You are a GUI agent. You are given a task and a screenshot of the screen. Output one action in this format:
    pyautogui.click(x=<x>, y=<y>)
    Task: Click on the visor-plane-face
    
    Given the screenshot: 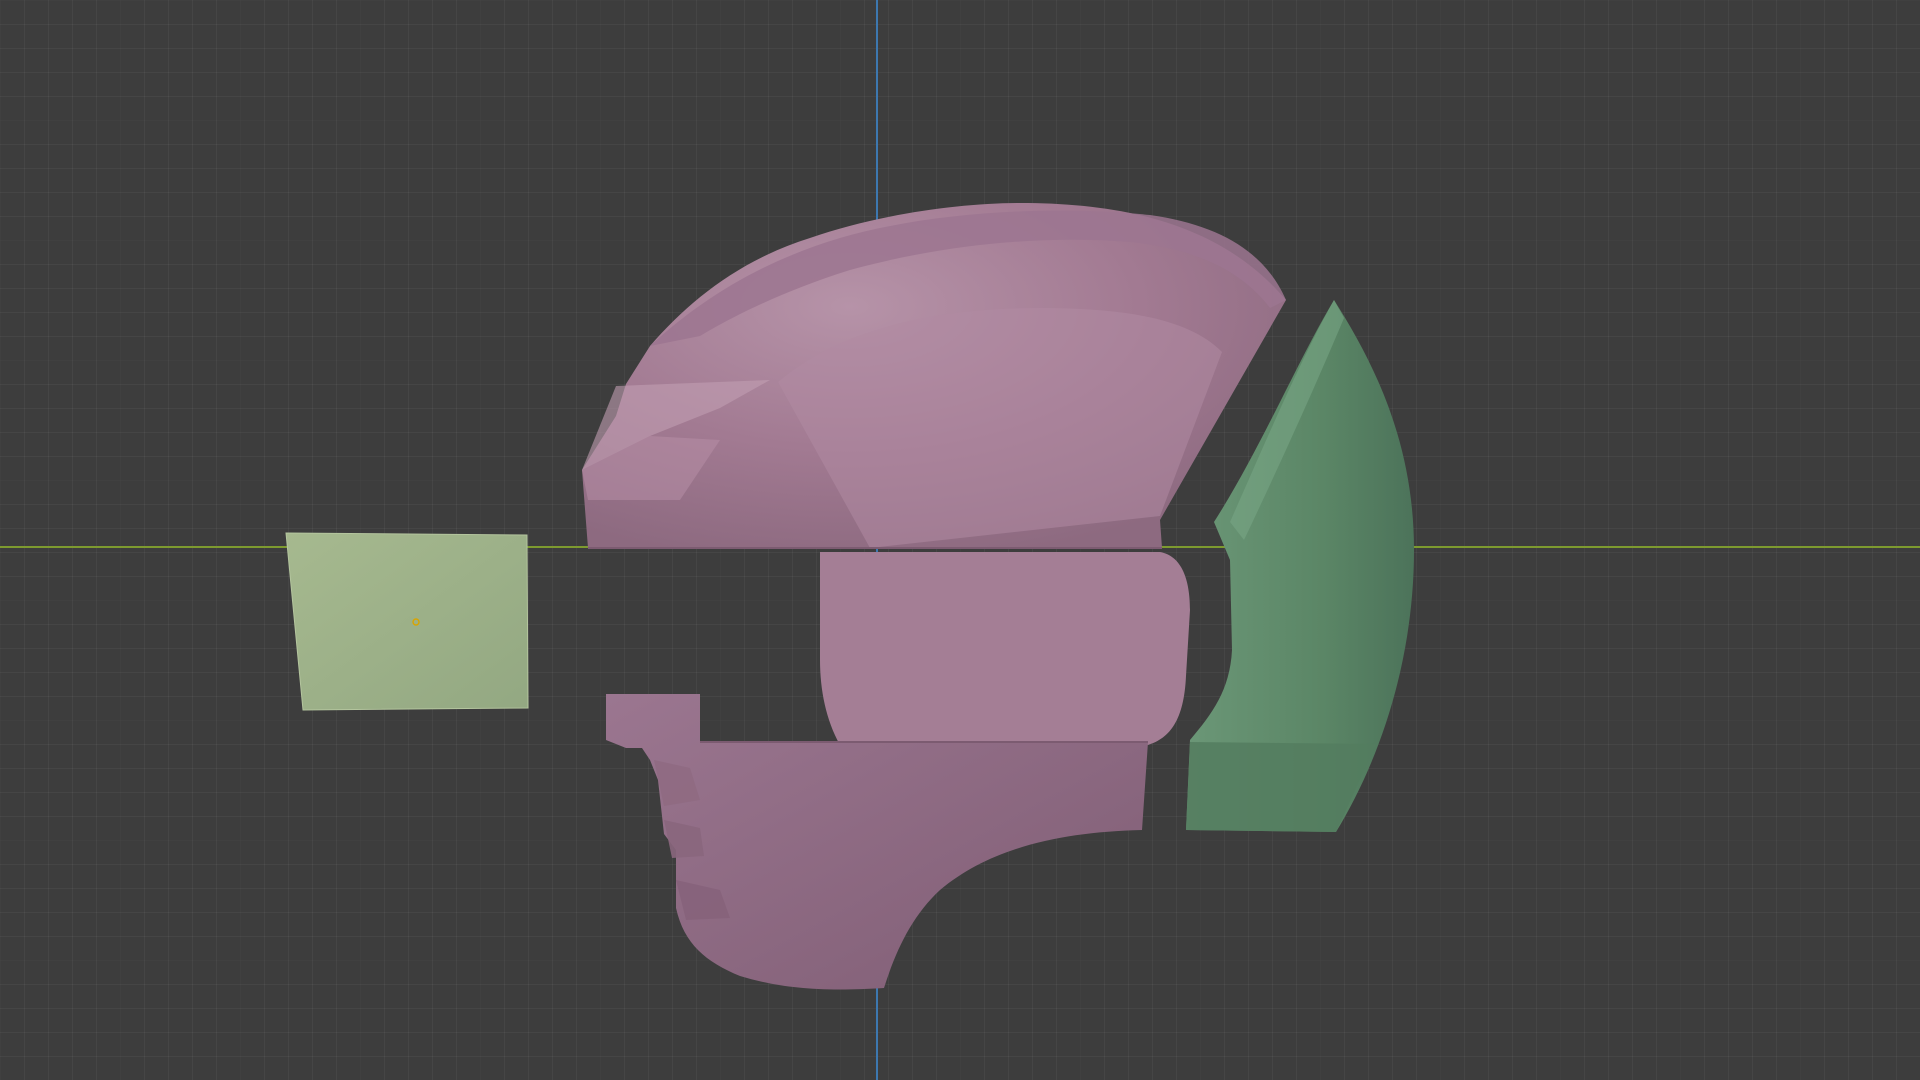 What is the action you would take?
    pyautogui.click(x=407, y=621)
    